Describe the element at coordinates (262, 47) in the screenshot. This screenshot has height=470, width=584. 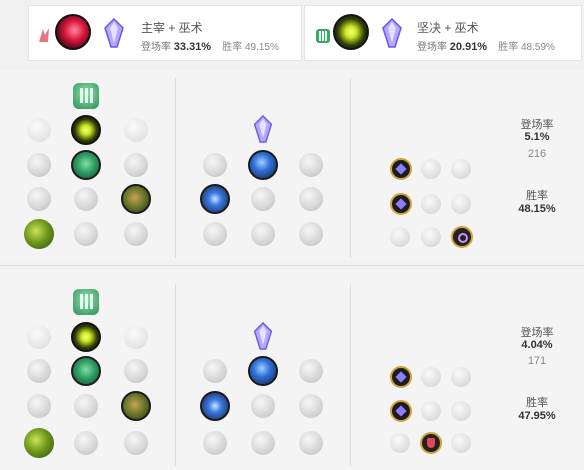
I see `win-rate-value: 49.15%` at that location.